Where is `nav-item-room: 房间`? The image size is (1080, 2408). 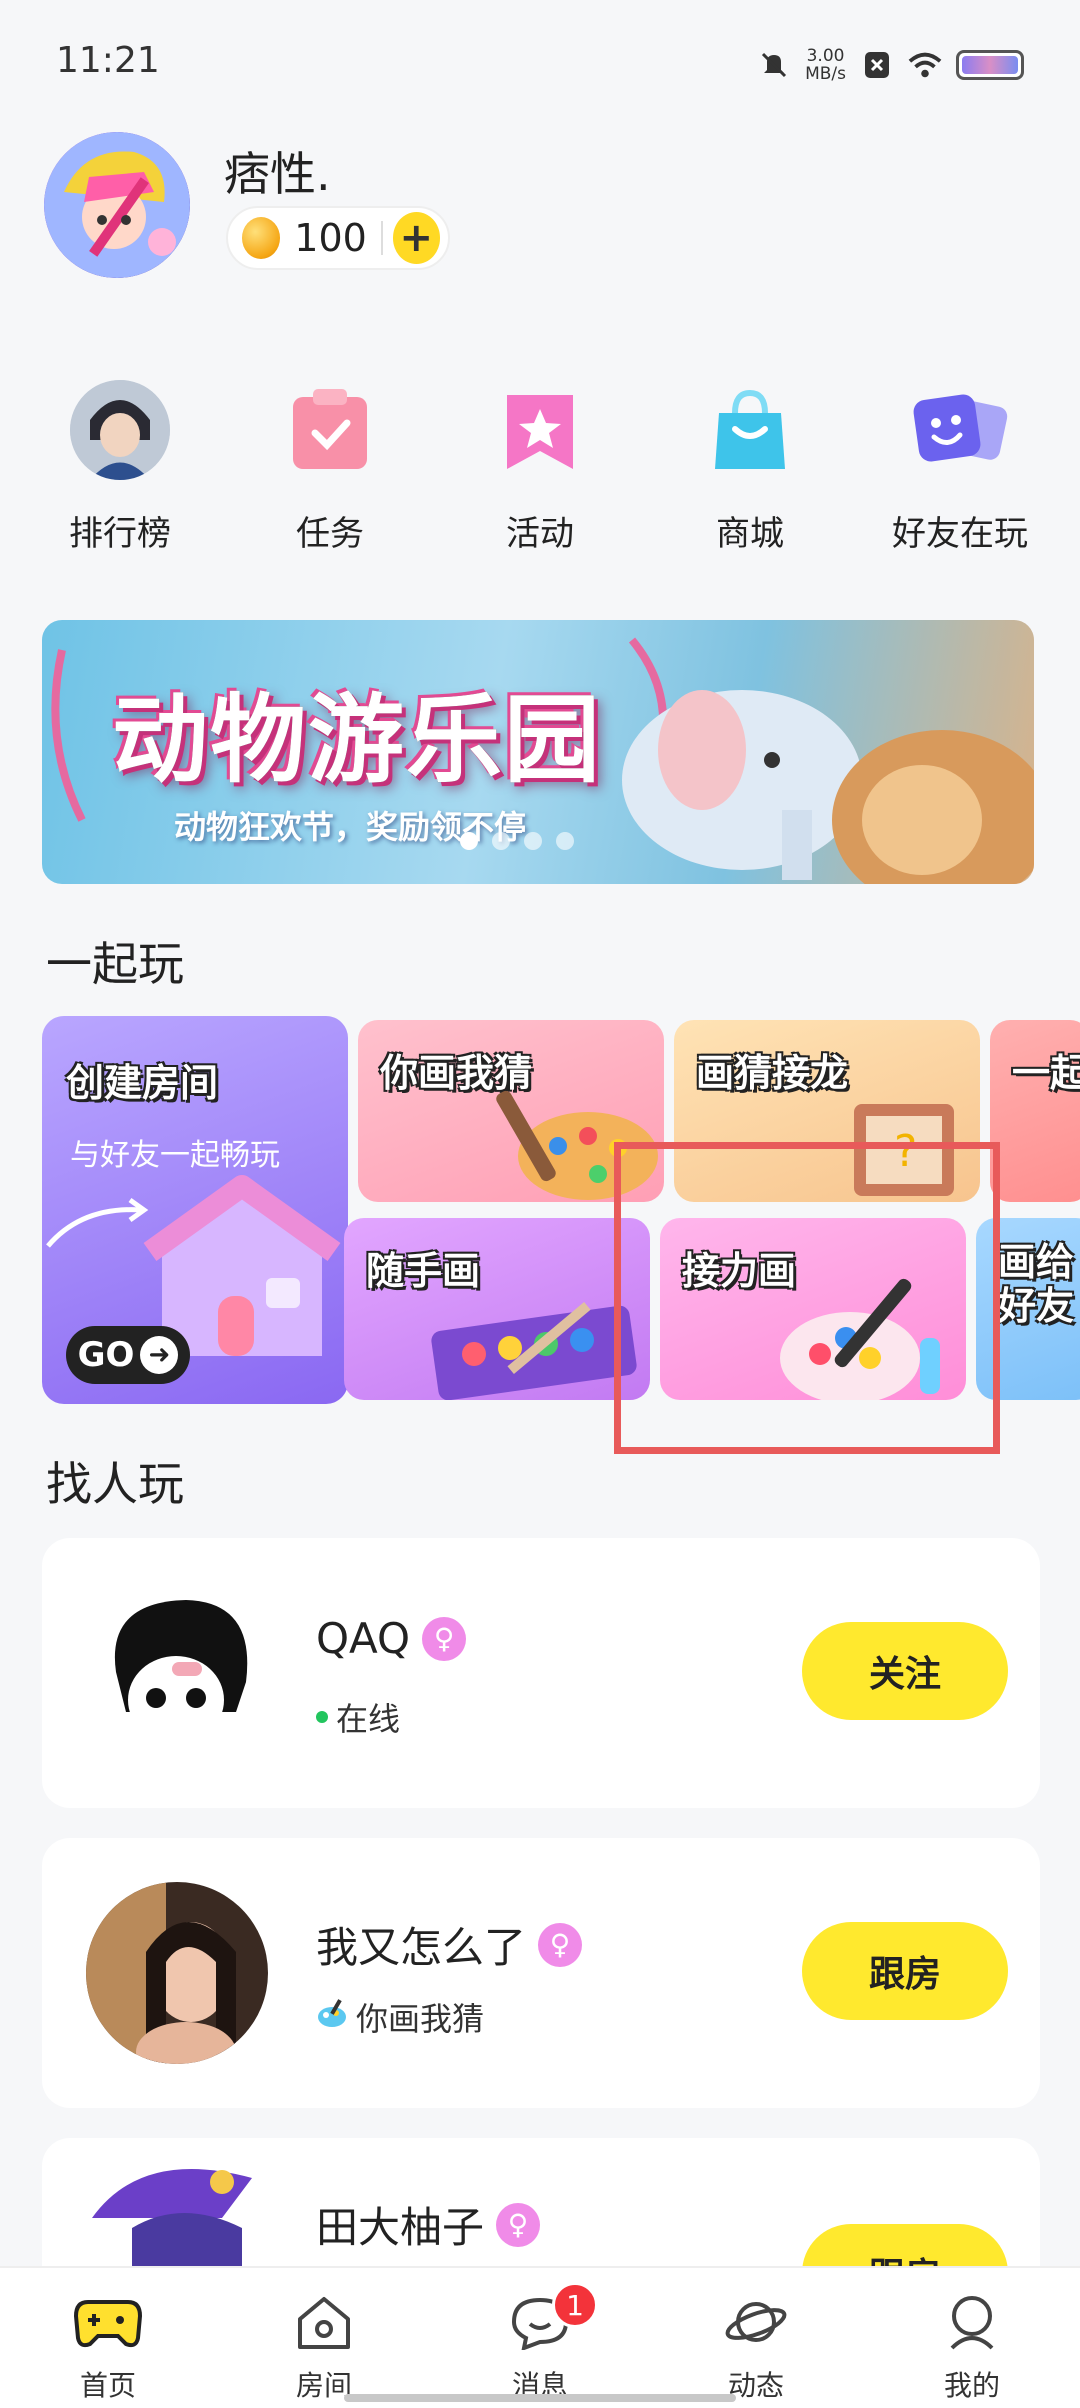
nav-item-room: 房间 is located at coordinates (324, 2338).